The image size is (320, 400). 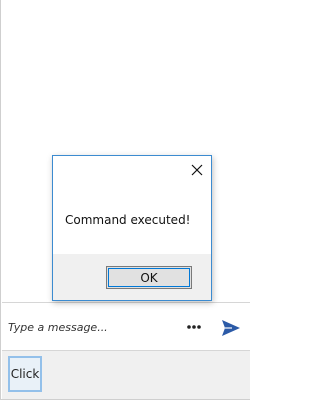 I want to click on send-button, so click(x=231, y=328).